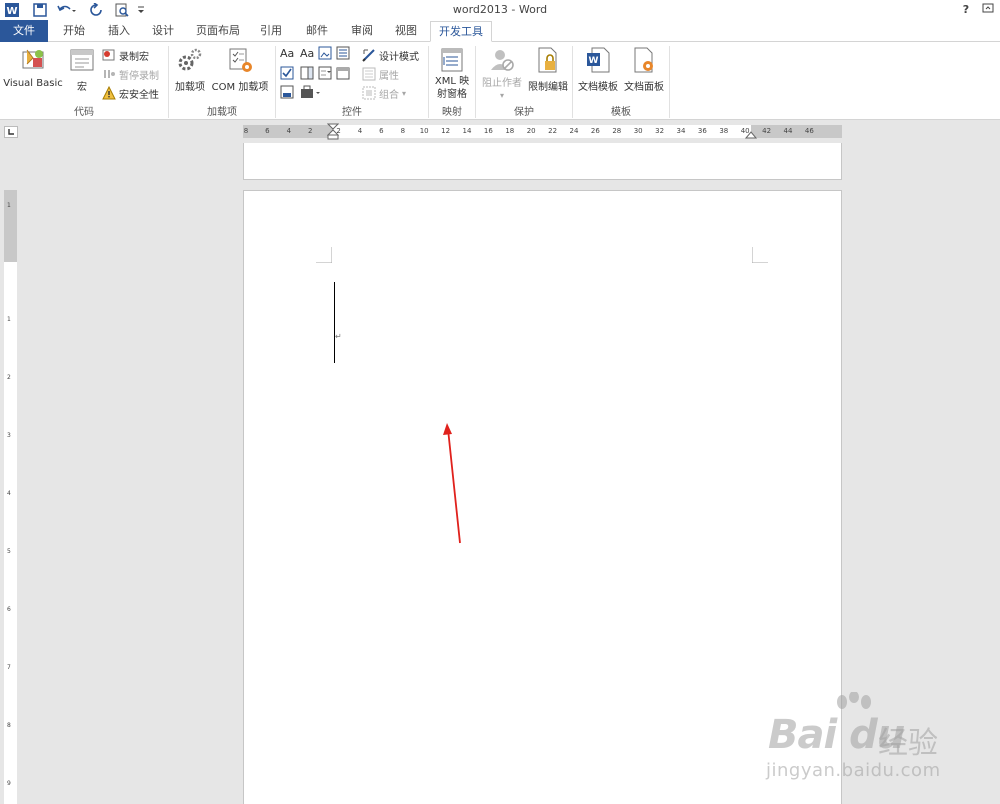 The image size is (1000, 804). I want to click on chevron-down-icon: ▾, so click(501, 95).